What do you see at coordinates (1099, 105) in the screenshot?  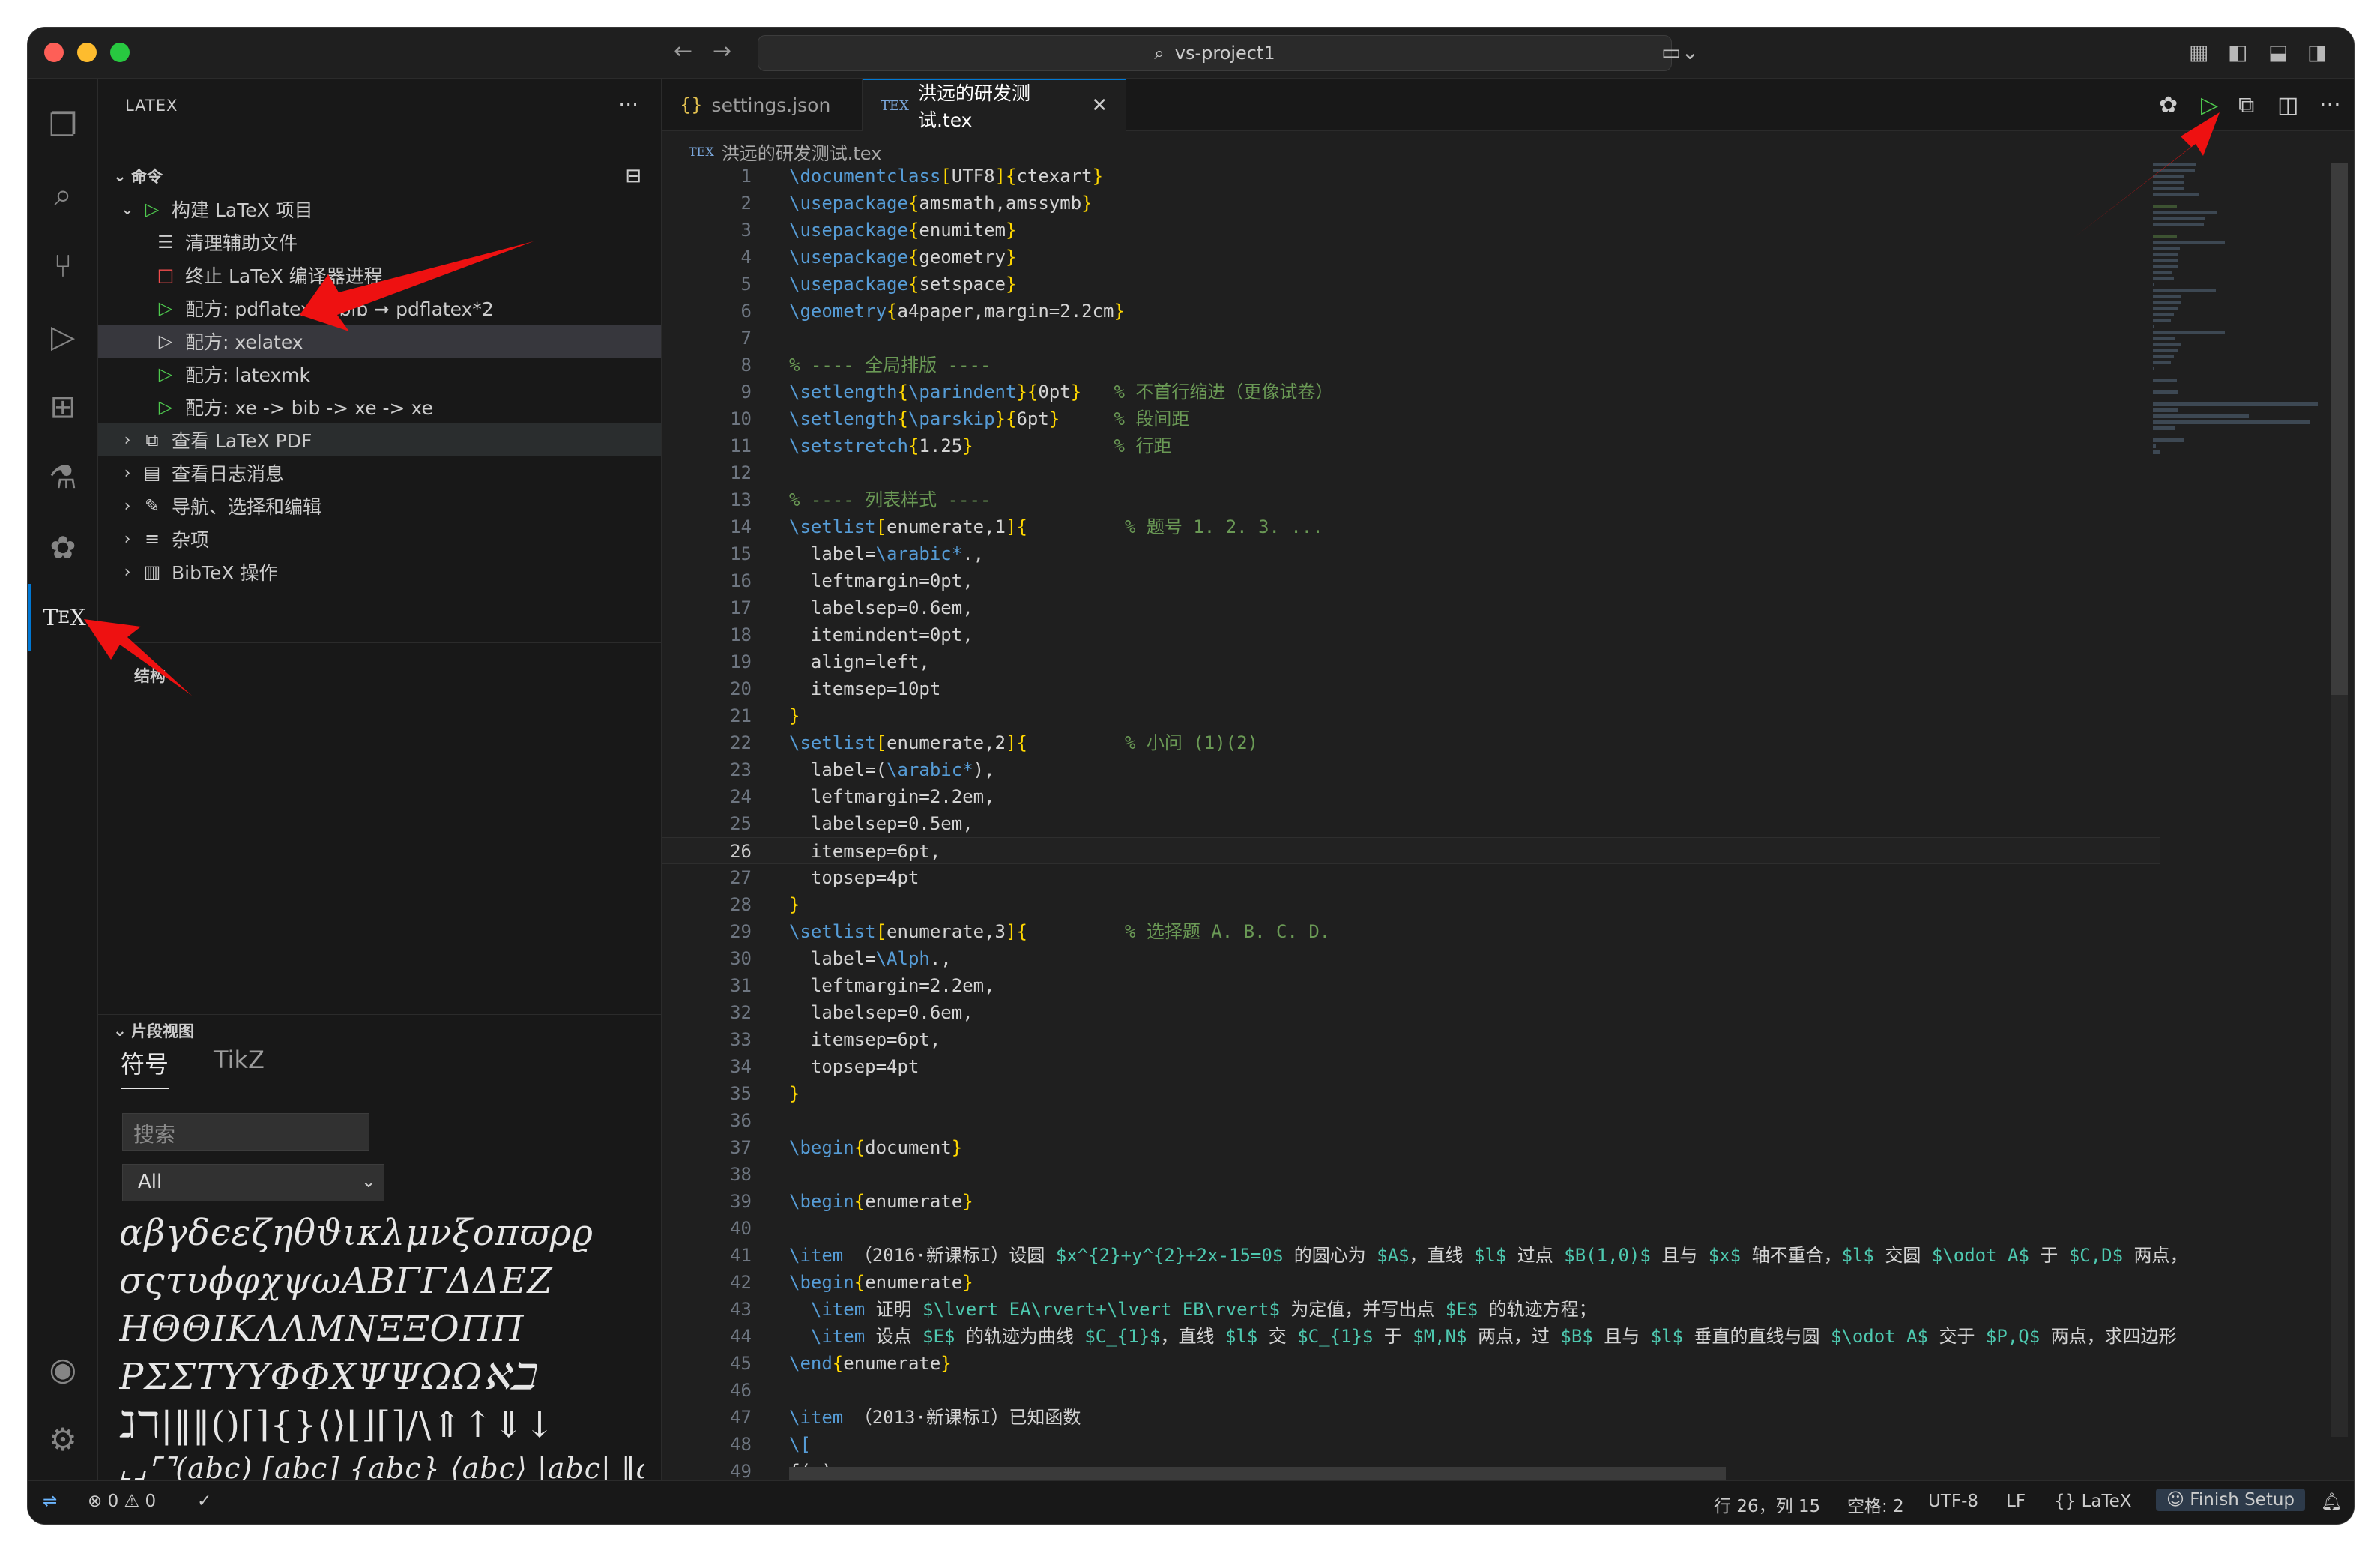 I see `close-tab-icon: ✕` at bounding box center [1099, 105].